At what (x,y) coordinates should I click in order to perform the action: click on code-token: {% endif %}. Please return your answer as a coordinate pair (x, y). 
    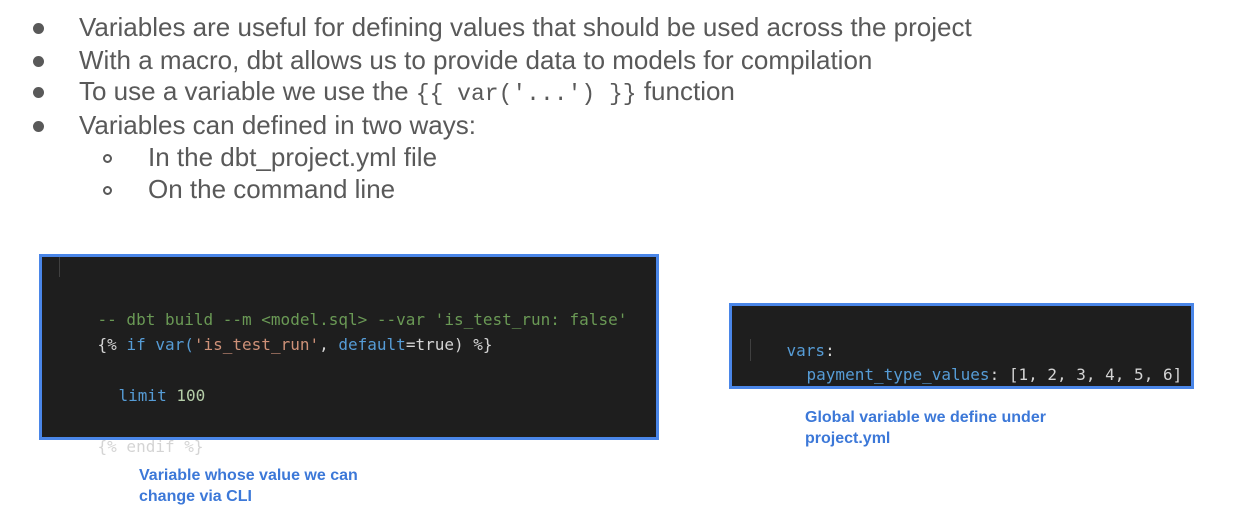
    Looking at the image, I should click on (150, 446).